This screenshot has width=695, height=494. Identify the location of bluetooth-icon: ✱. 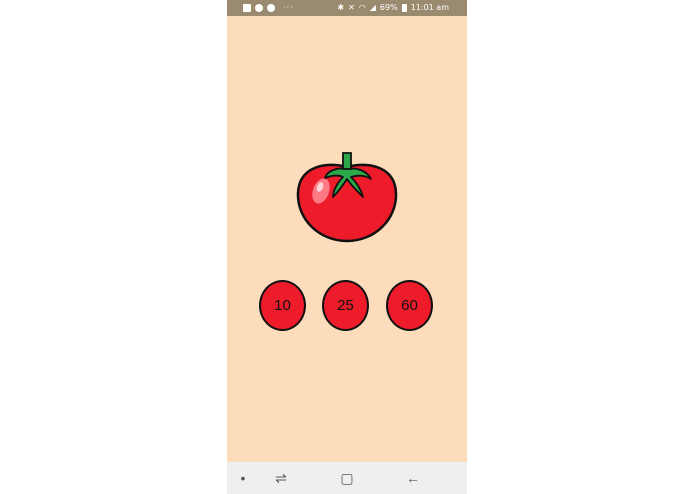
(341, 7).